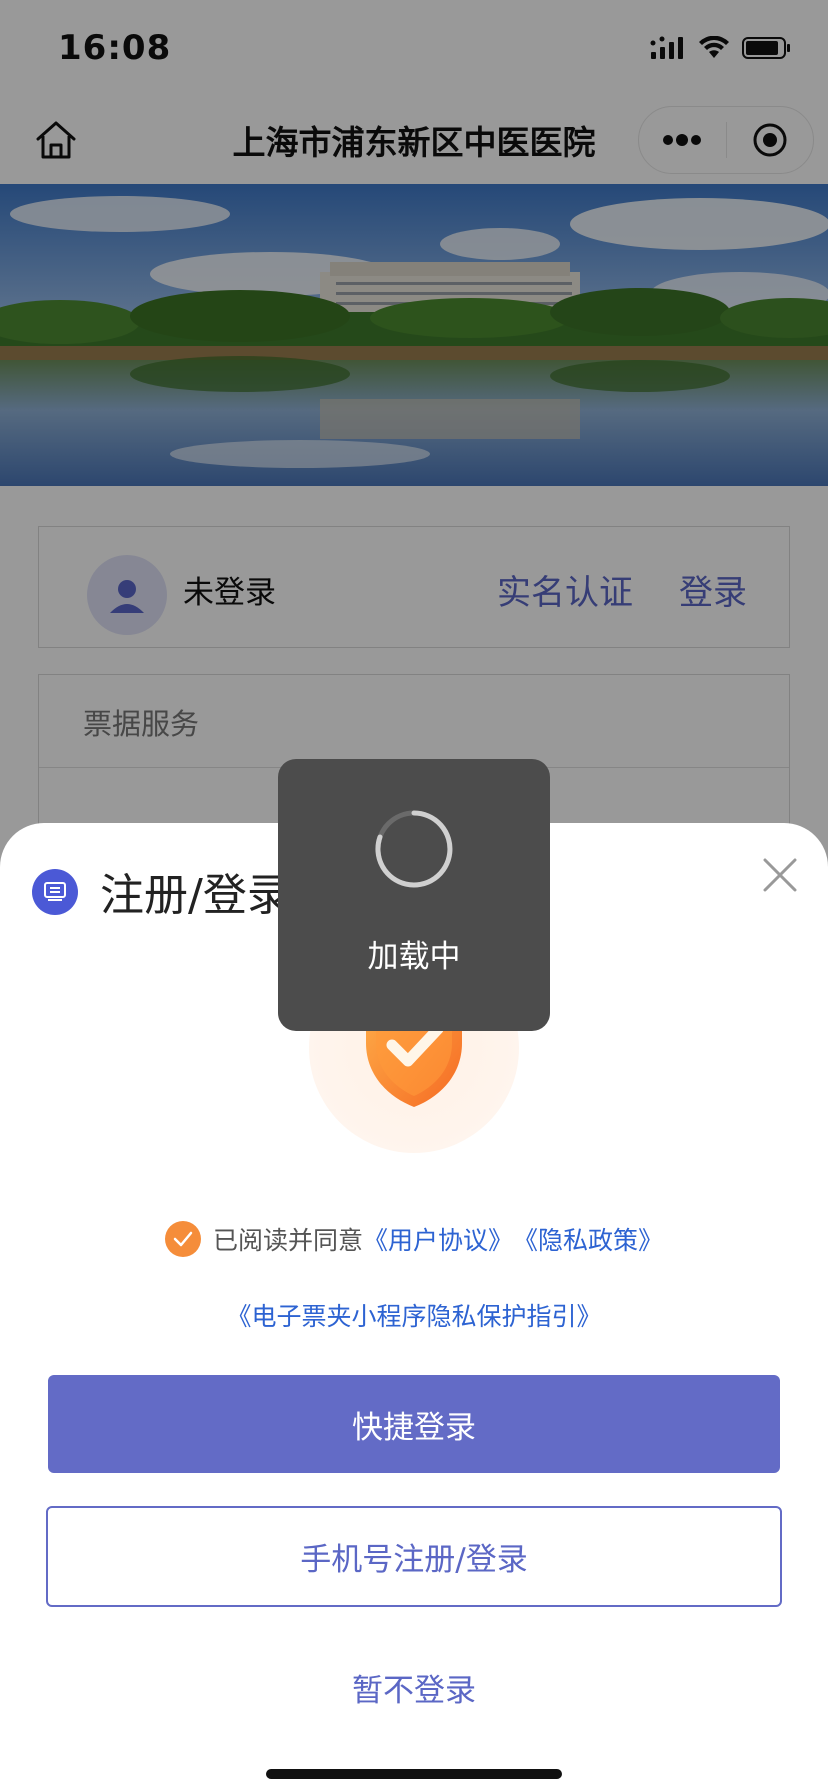 This screenshot has width=828, height=1792. What do you see at coordinates (414, 1774) in the screenshot?
I see `home-indicator` at bounding box center [414, 1774].